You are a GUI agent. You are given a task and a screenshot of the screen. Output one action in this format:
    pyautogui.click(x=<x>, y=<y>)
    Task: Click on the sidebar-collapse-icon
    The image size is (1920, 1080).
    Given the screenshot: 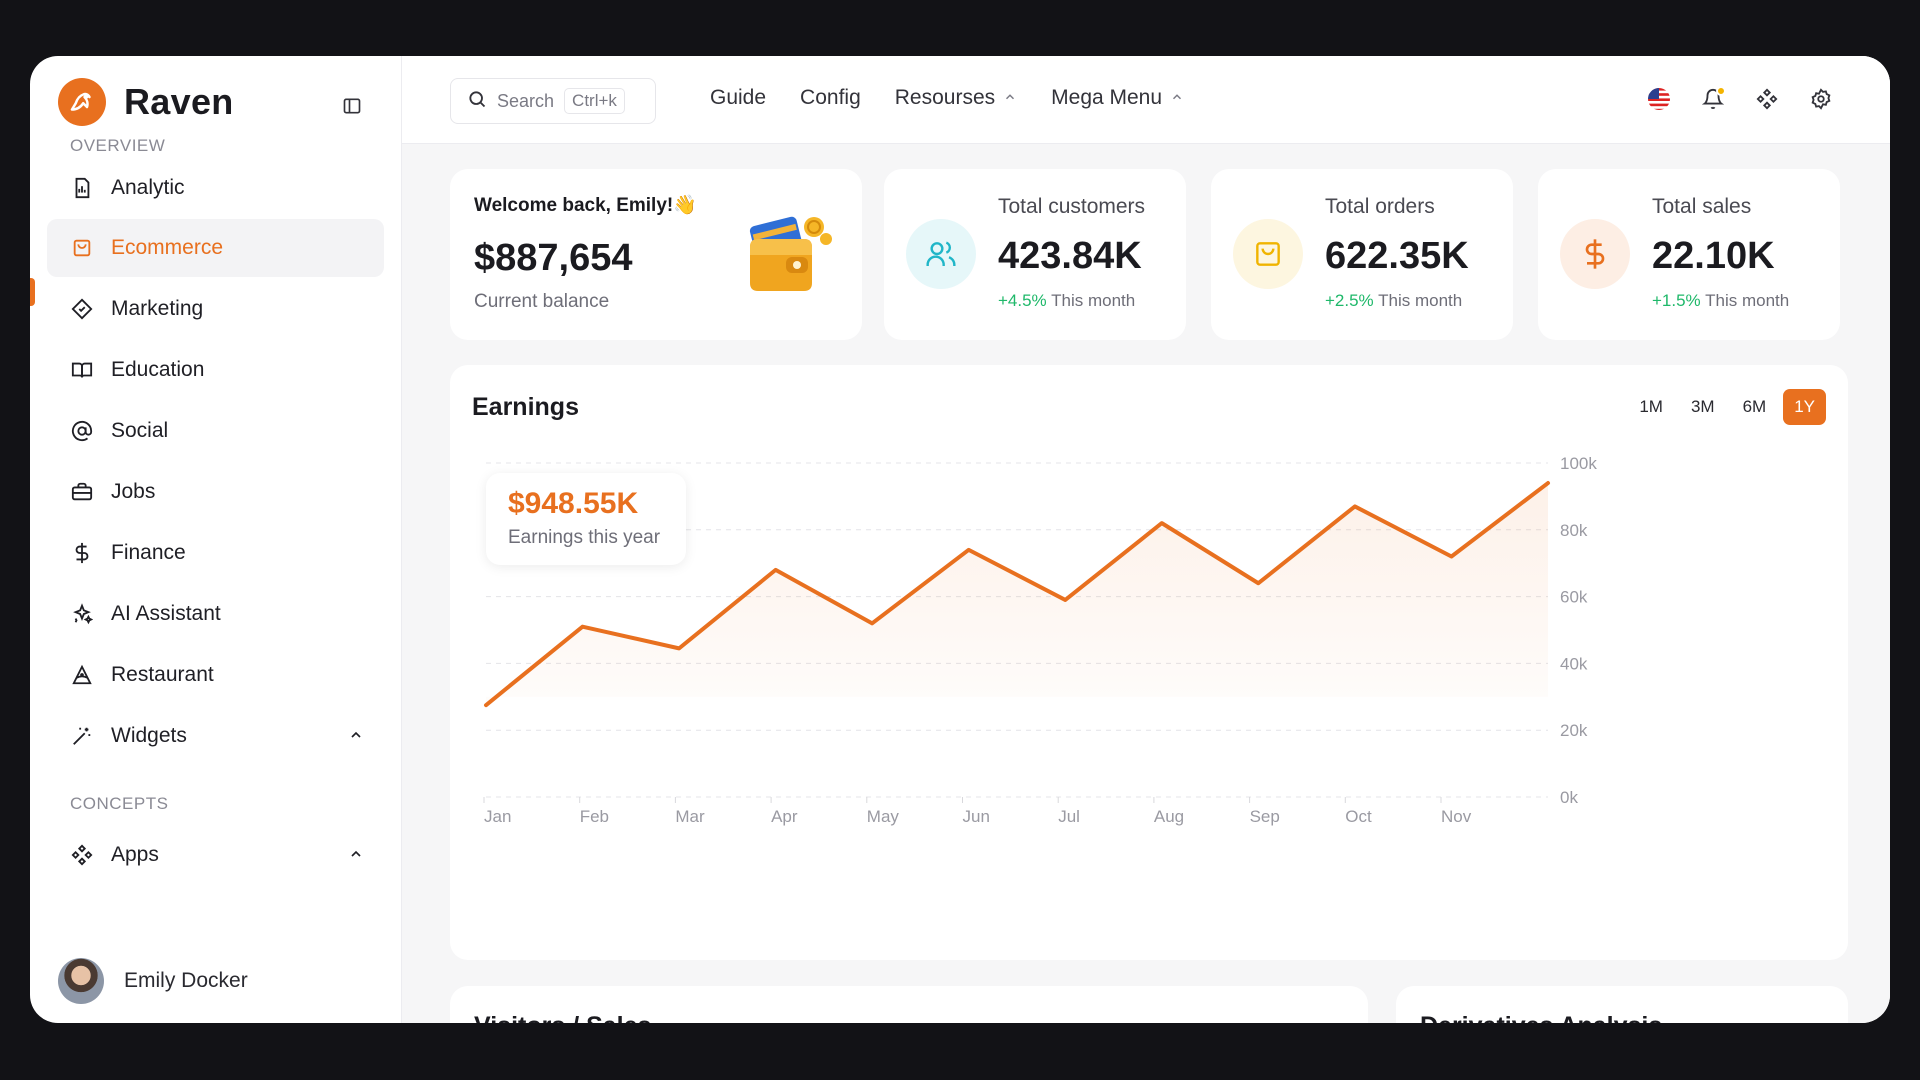 What is the action you would take?
    pyautogui.click(x=352, y=106)
    